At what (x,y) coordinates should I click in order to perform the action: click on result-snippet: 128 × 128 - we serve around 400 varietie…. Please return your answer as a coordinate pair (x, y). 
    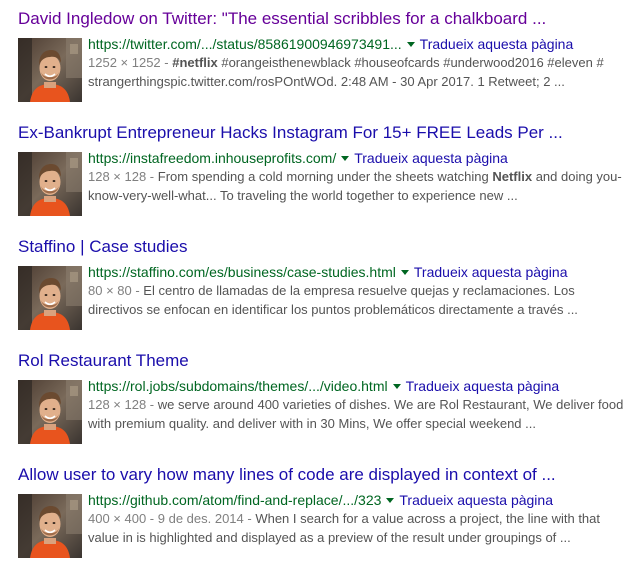
    Looking at the image, I should click on (359, 414).